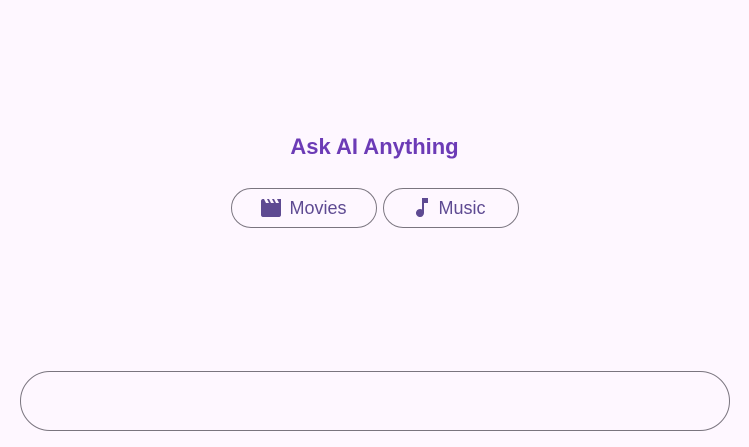 The image size is (749, 447). Describe the element at coordinates (374, 146) in the screenshot. I see `page-title: Ask AI Anything` at that location.